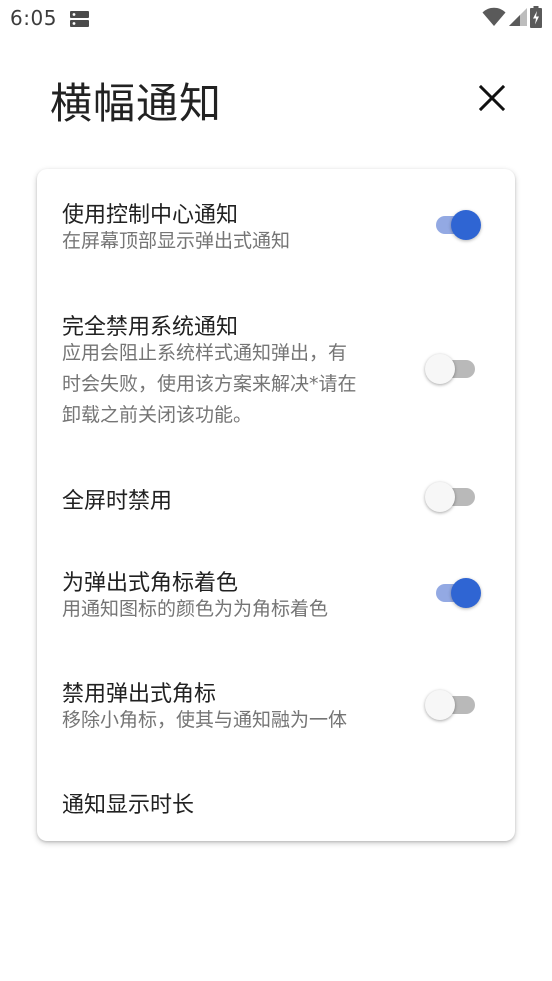 The height and width of the screenshot is (981, 552). What do you see at coordinates (205, 353) in the screenshot?
I see `setting-description-line: 应用会阻止系统样式通知弹出，有` at bounding box center [205, 353].